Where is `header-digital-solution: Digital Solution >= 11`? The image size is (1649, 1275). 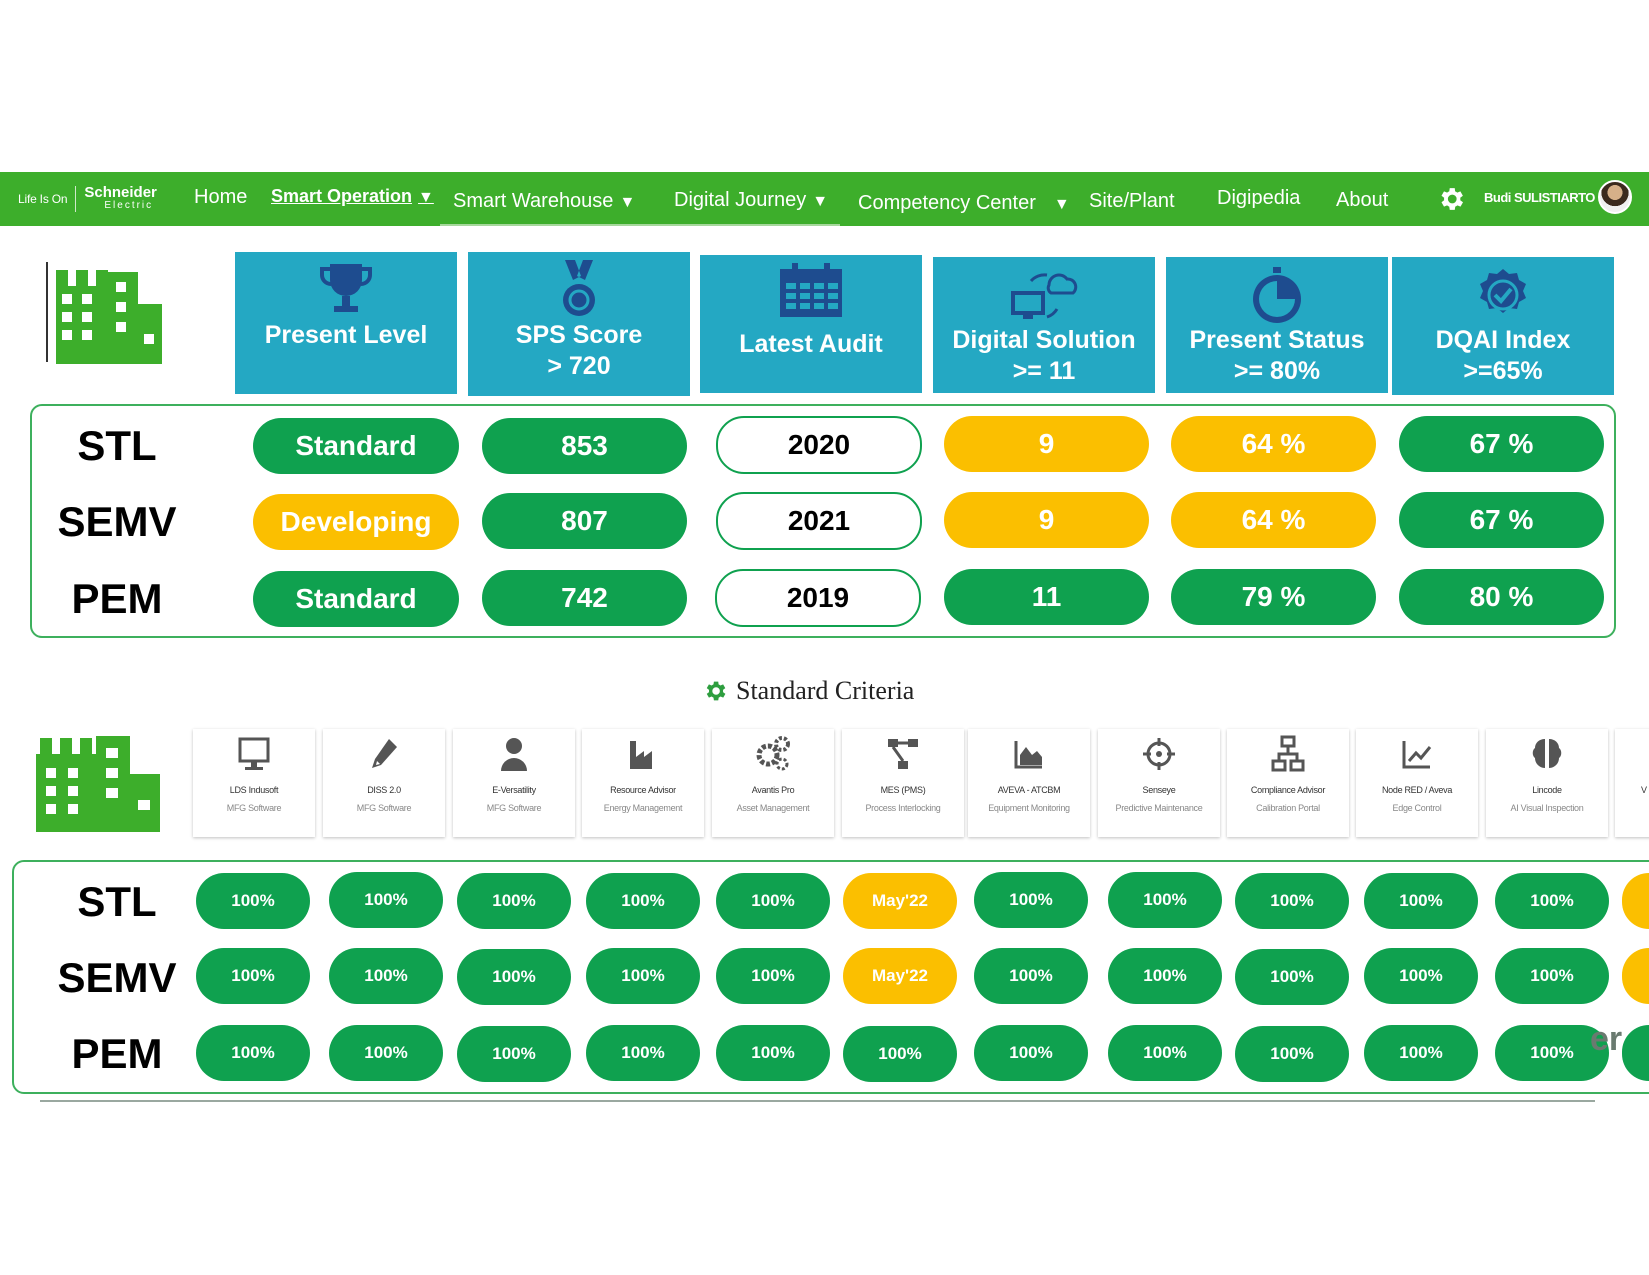
header-digital-solution: Digital Solution >= 11 is located at coordinates (1044, 325).